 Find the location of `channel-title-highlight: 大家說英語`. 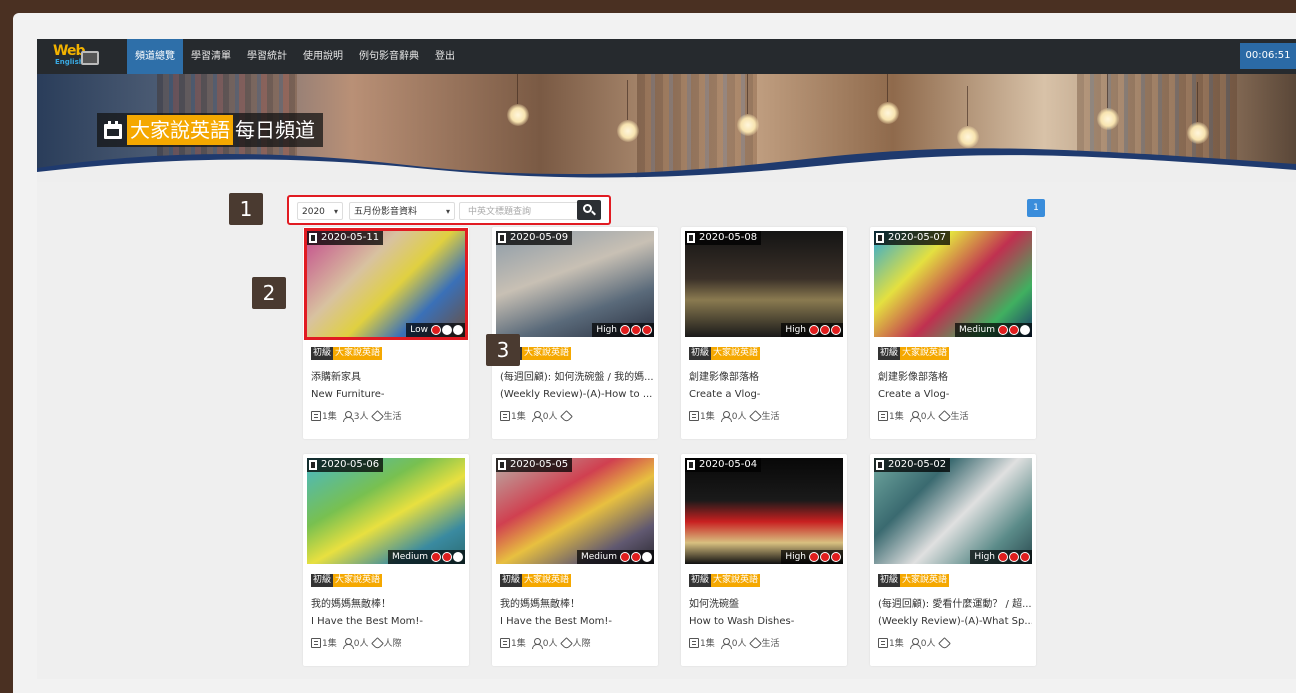

channel-title-highlight: 大家說英語 is located at coordinates (180, 130).